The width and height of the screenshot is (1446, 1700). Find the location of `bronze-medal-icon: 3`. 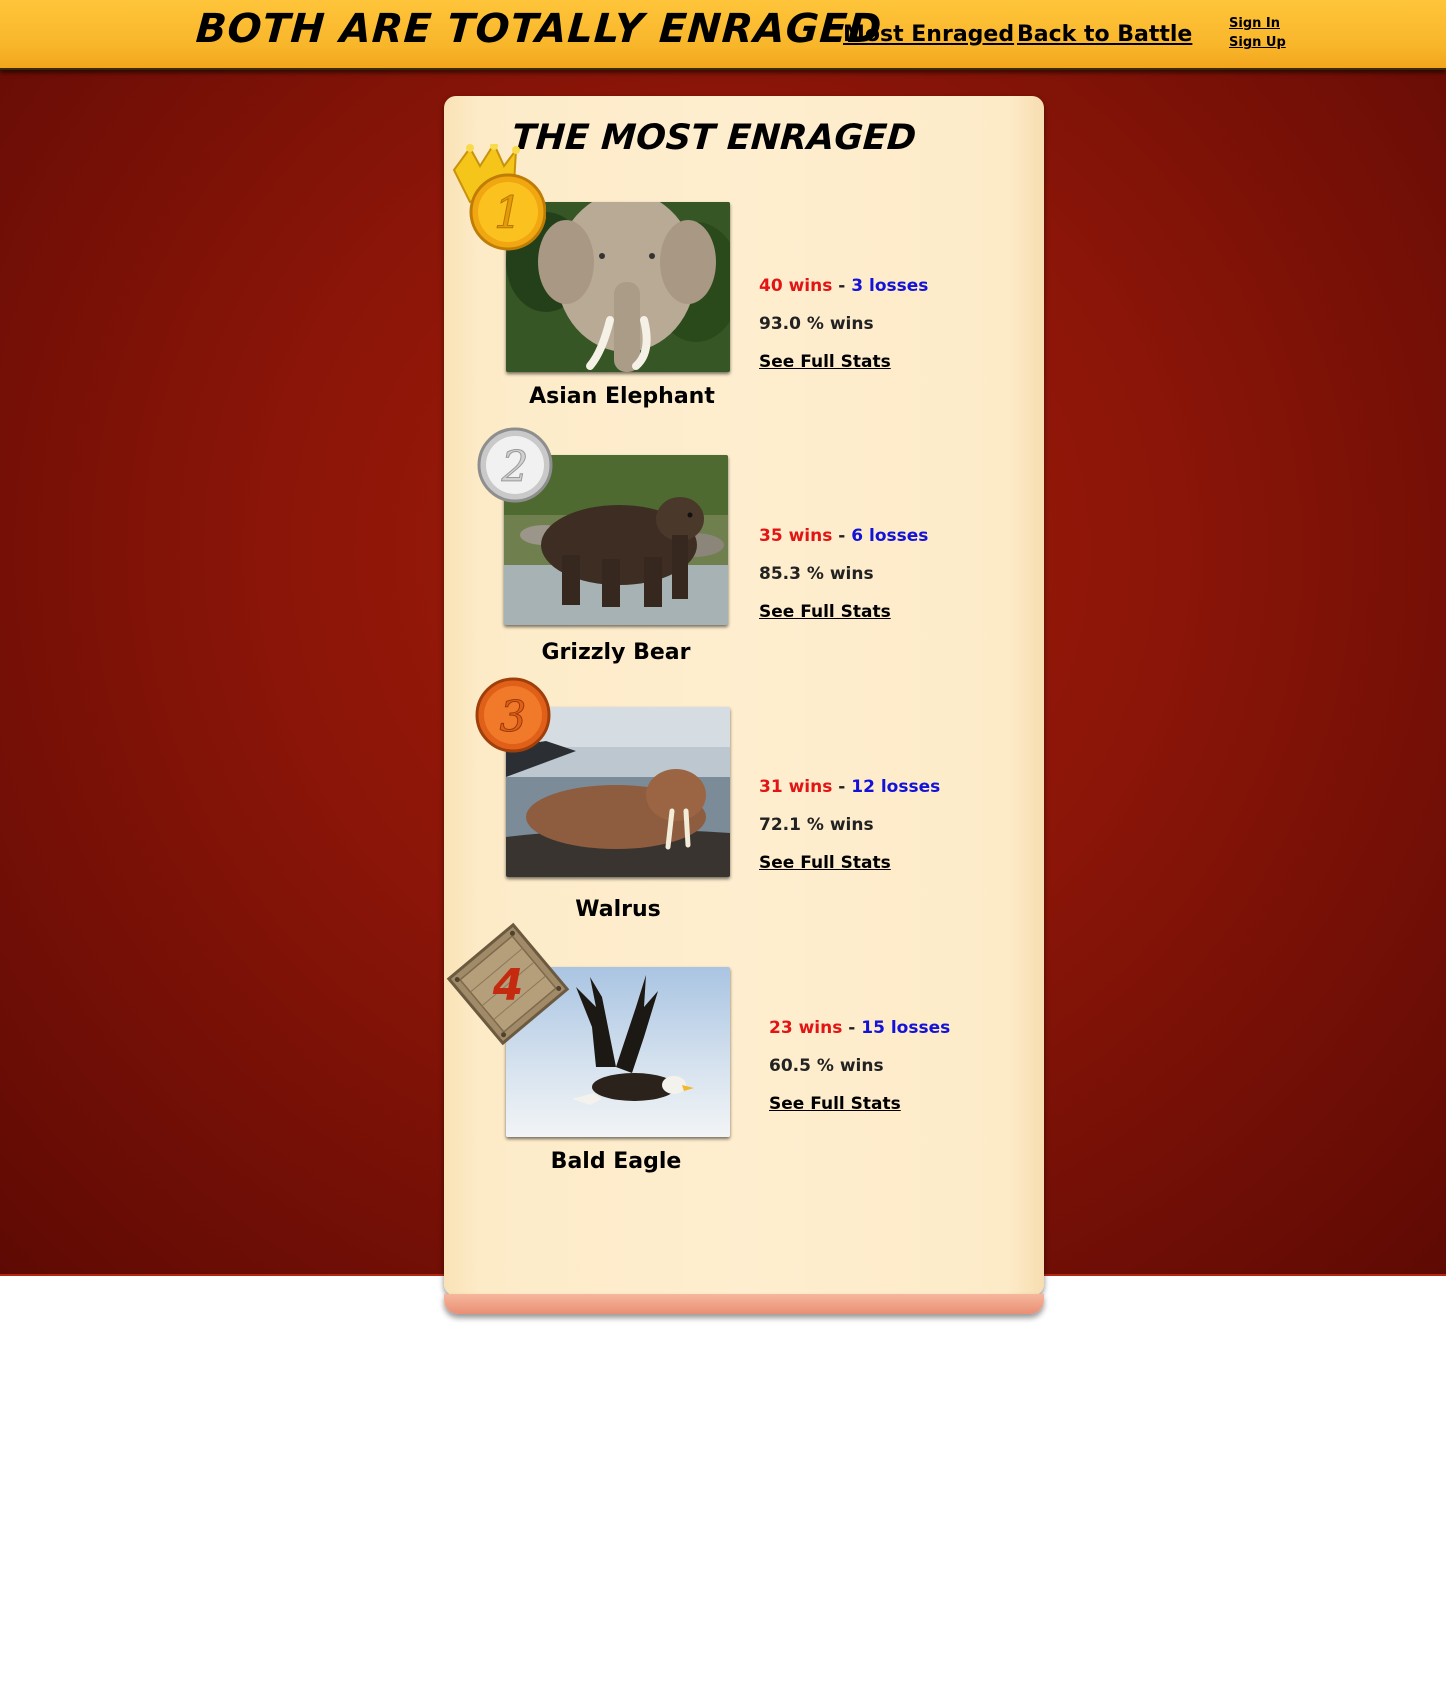

bronze-medal-icon: 3 is located at coordinates (513, 717).